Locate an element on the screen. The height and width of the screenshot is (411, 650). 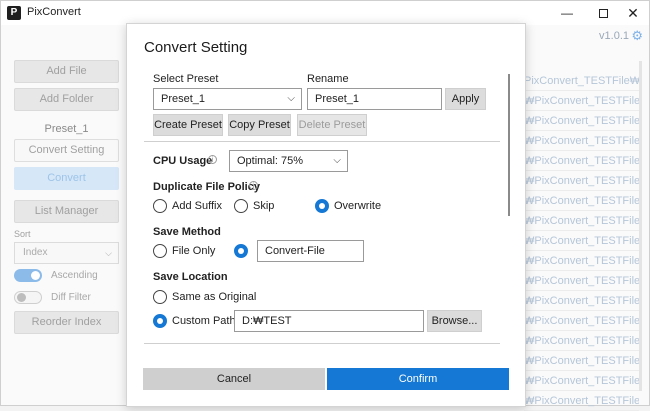
maximize-icon is located at coordinates (603, 14).